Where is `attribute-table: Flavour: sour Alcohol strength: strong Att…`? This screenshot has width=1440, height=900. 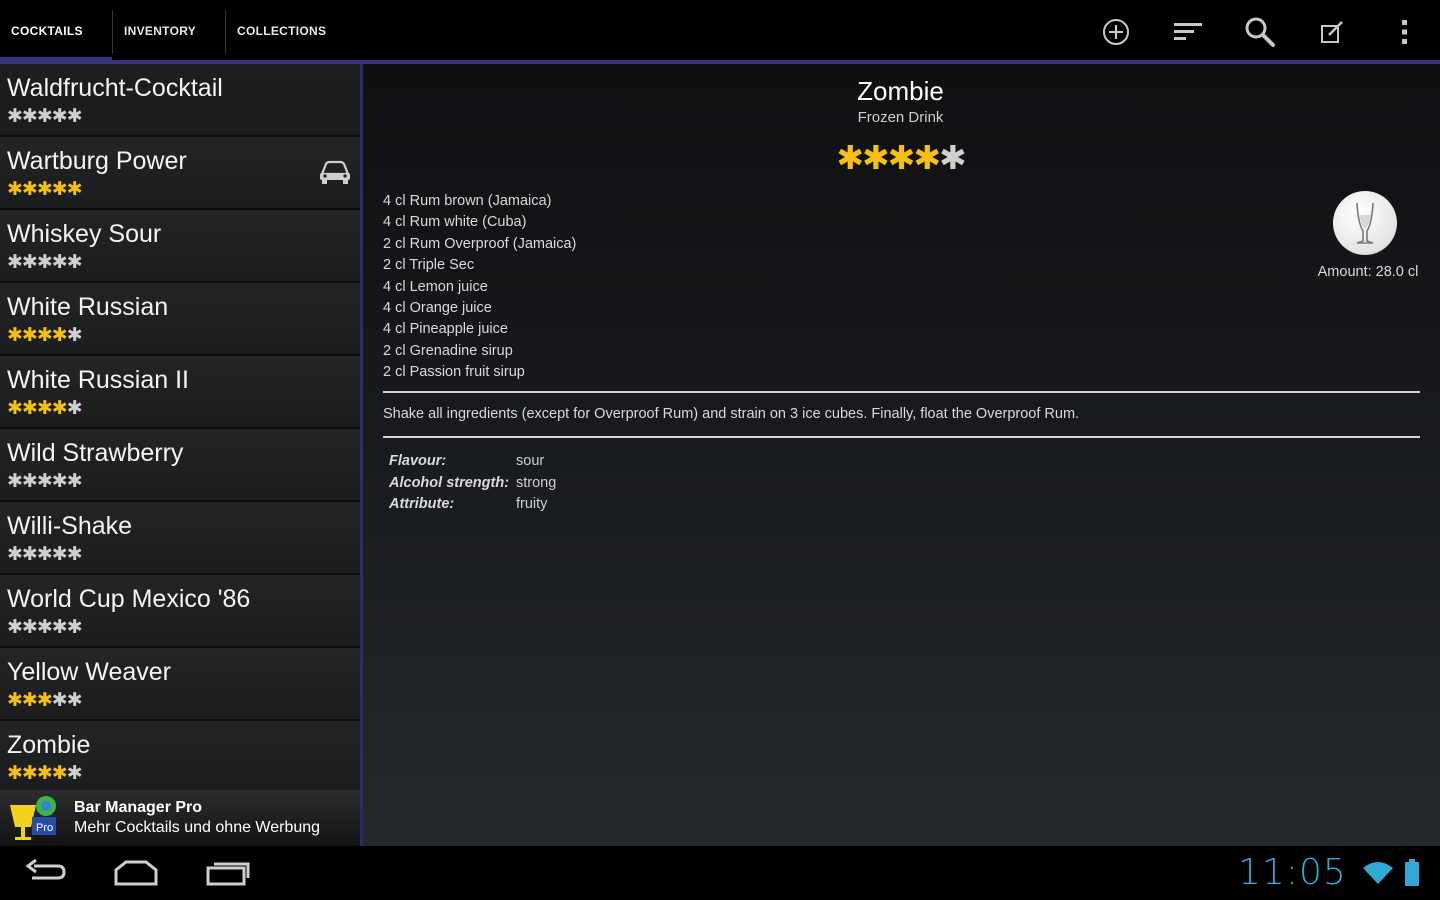
attribute-table: Flavour: sour Alcohol strength: strong Att… is located at coordinates (472, 483).